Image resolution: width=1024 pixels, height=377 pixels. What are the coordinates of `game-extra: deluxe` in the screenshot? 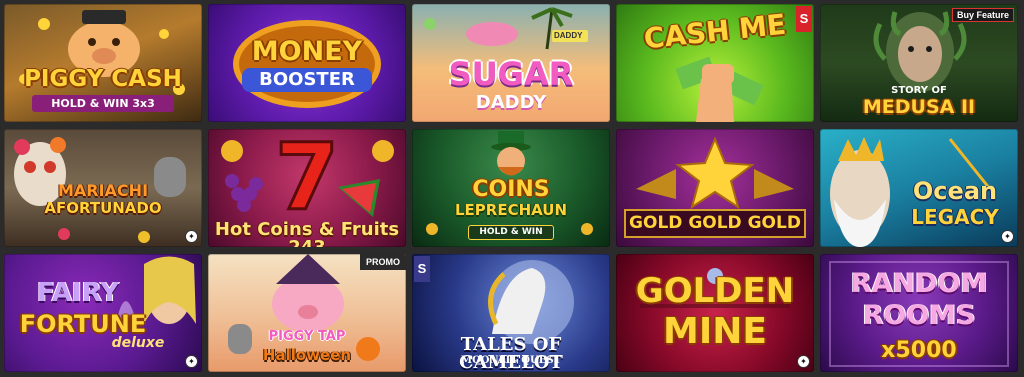 It's located at (138, 343).